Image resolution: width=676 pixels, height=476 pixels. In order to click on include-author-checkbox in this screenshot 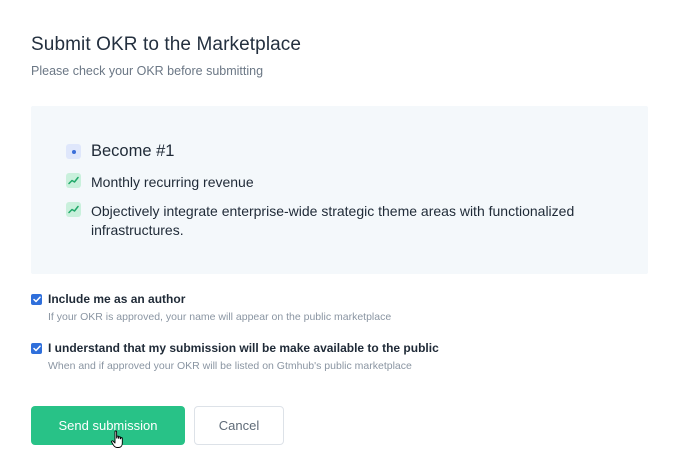, I will do `click(36, 299)`.